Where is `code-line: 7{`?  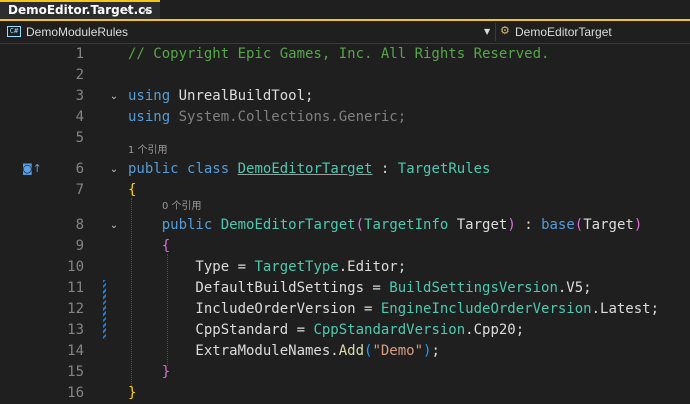 code-line: 7{ is located at coordinates (345, 190).